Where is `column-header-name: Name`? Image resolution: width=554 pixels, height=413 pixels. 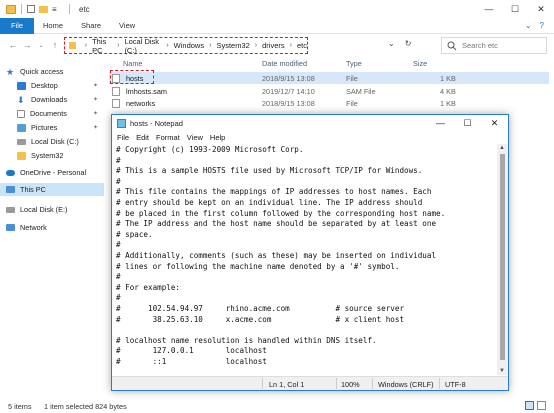 column-header-name: Name is located at coordinates (132, 63).